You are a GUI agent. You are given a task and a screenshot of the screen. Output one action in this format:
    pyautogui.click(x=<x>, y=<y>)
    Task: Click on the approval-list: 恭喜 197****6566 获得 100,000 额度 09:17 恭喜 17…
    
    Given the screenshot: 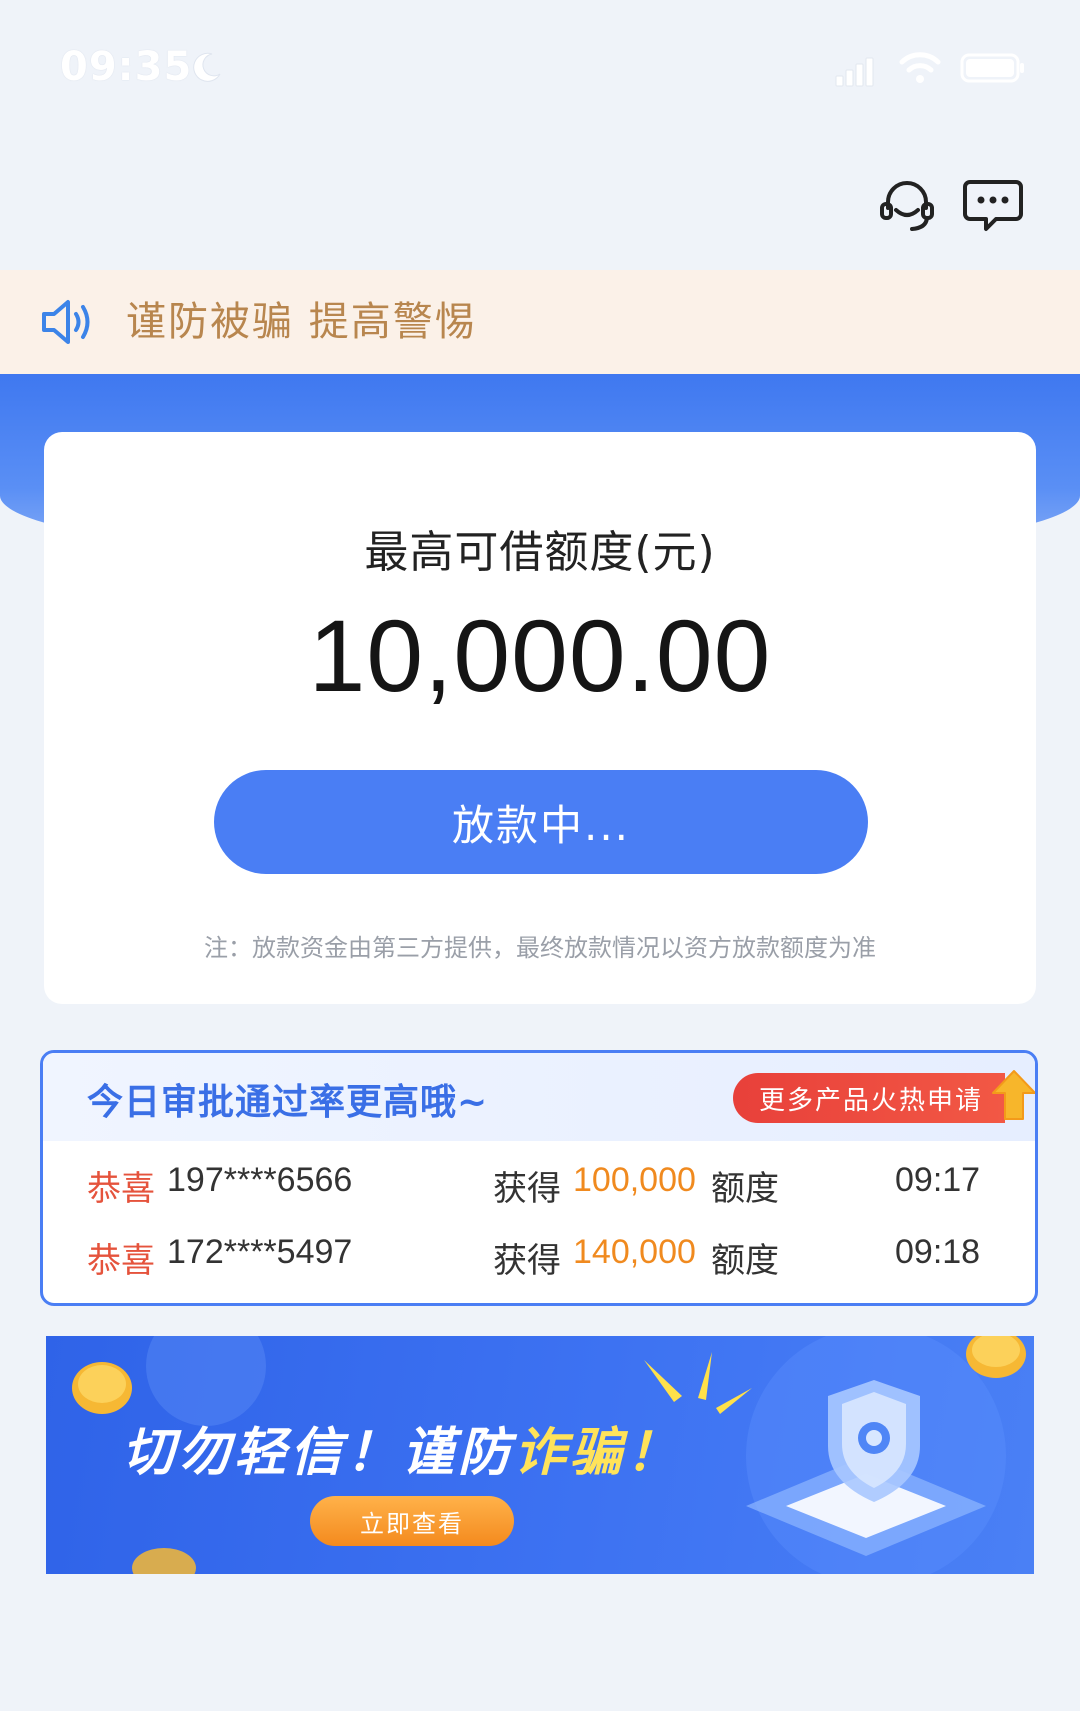 What is the action you would take?
    pyautogui.click(x=539, y=1221)
    